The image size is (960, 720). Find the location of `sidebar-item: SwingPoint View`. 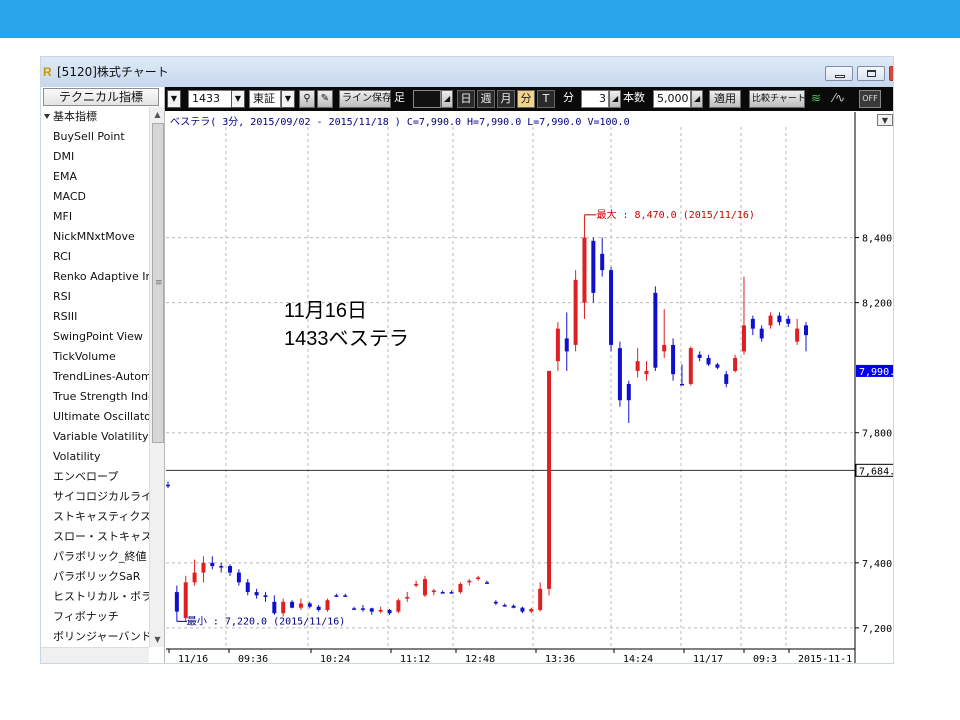

sidebar-item: SwingPoint View is located at coordinates (95, 337).